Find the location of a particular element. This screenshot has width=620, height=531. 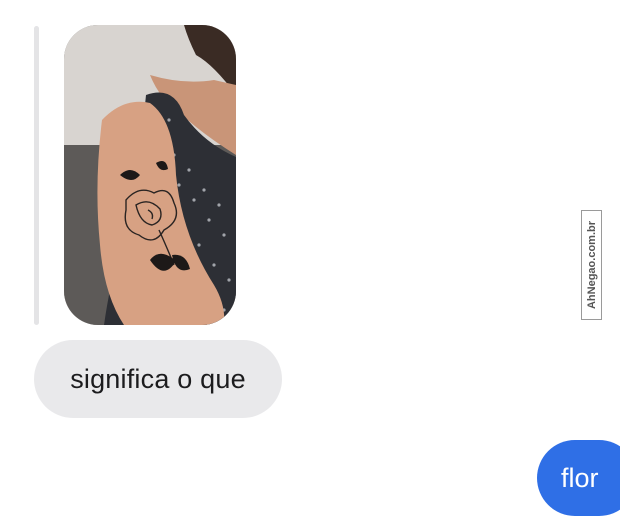

incoming-message-bubble: significa o que is located at coordinates (158, 379).